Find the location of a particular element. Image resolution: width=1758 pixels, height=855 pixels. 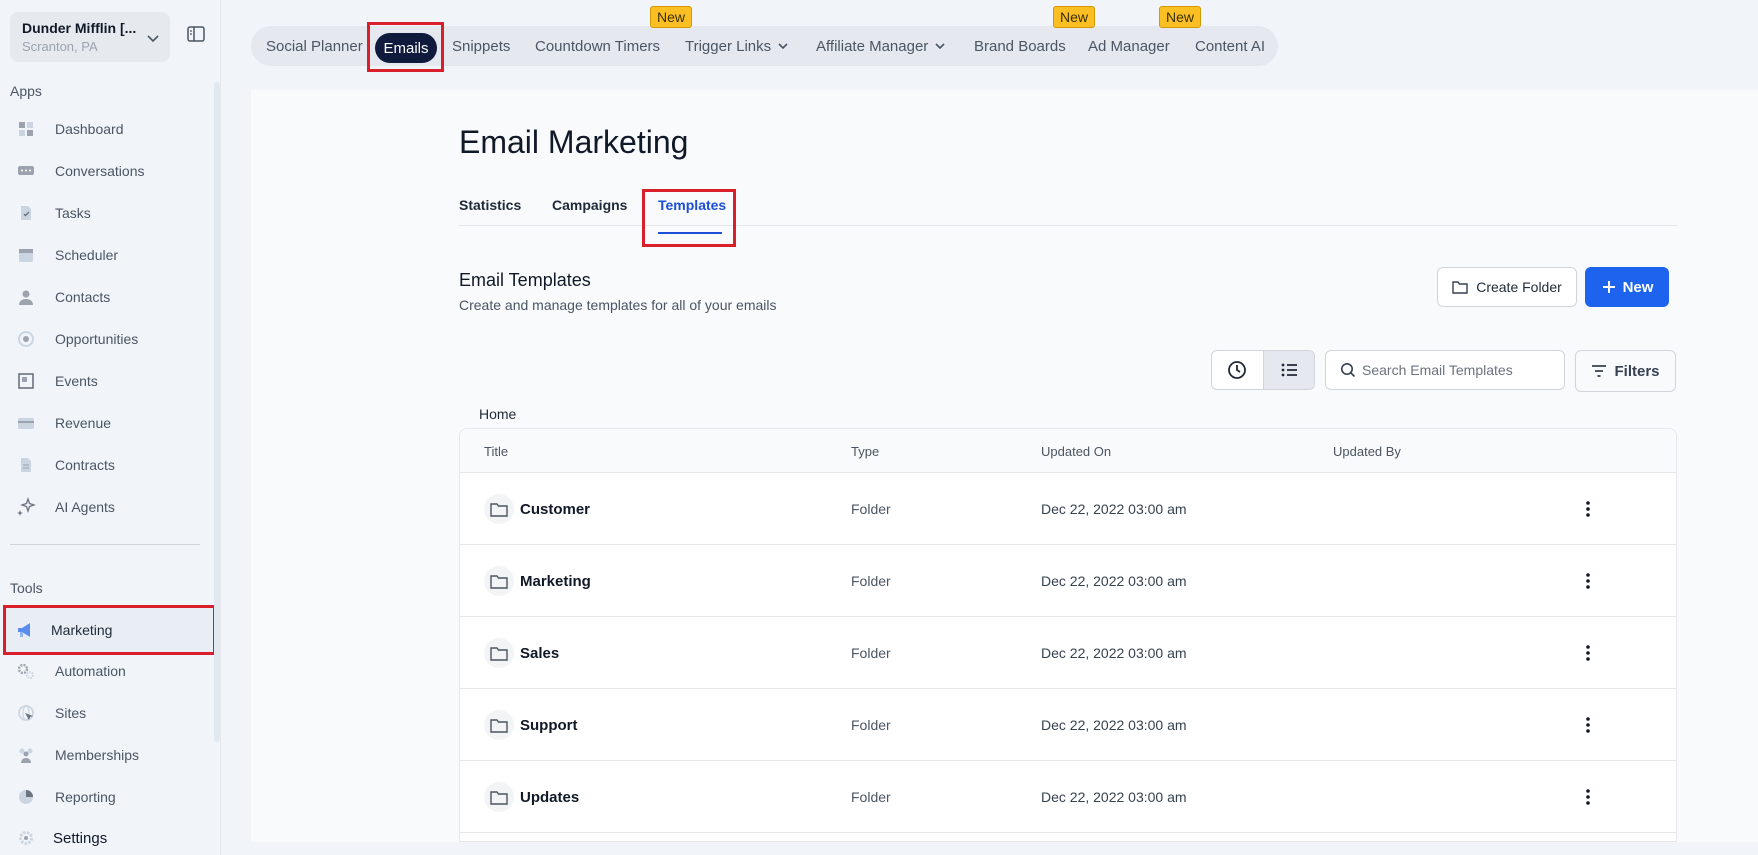

tab-label: Trigger Links is located at coordinates (728, 46).